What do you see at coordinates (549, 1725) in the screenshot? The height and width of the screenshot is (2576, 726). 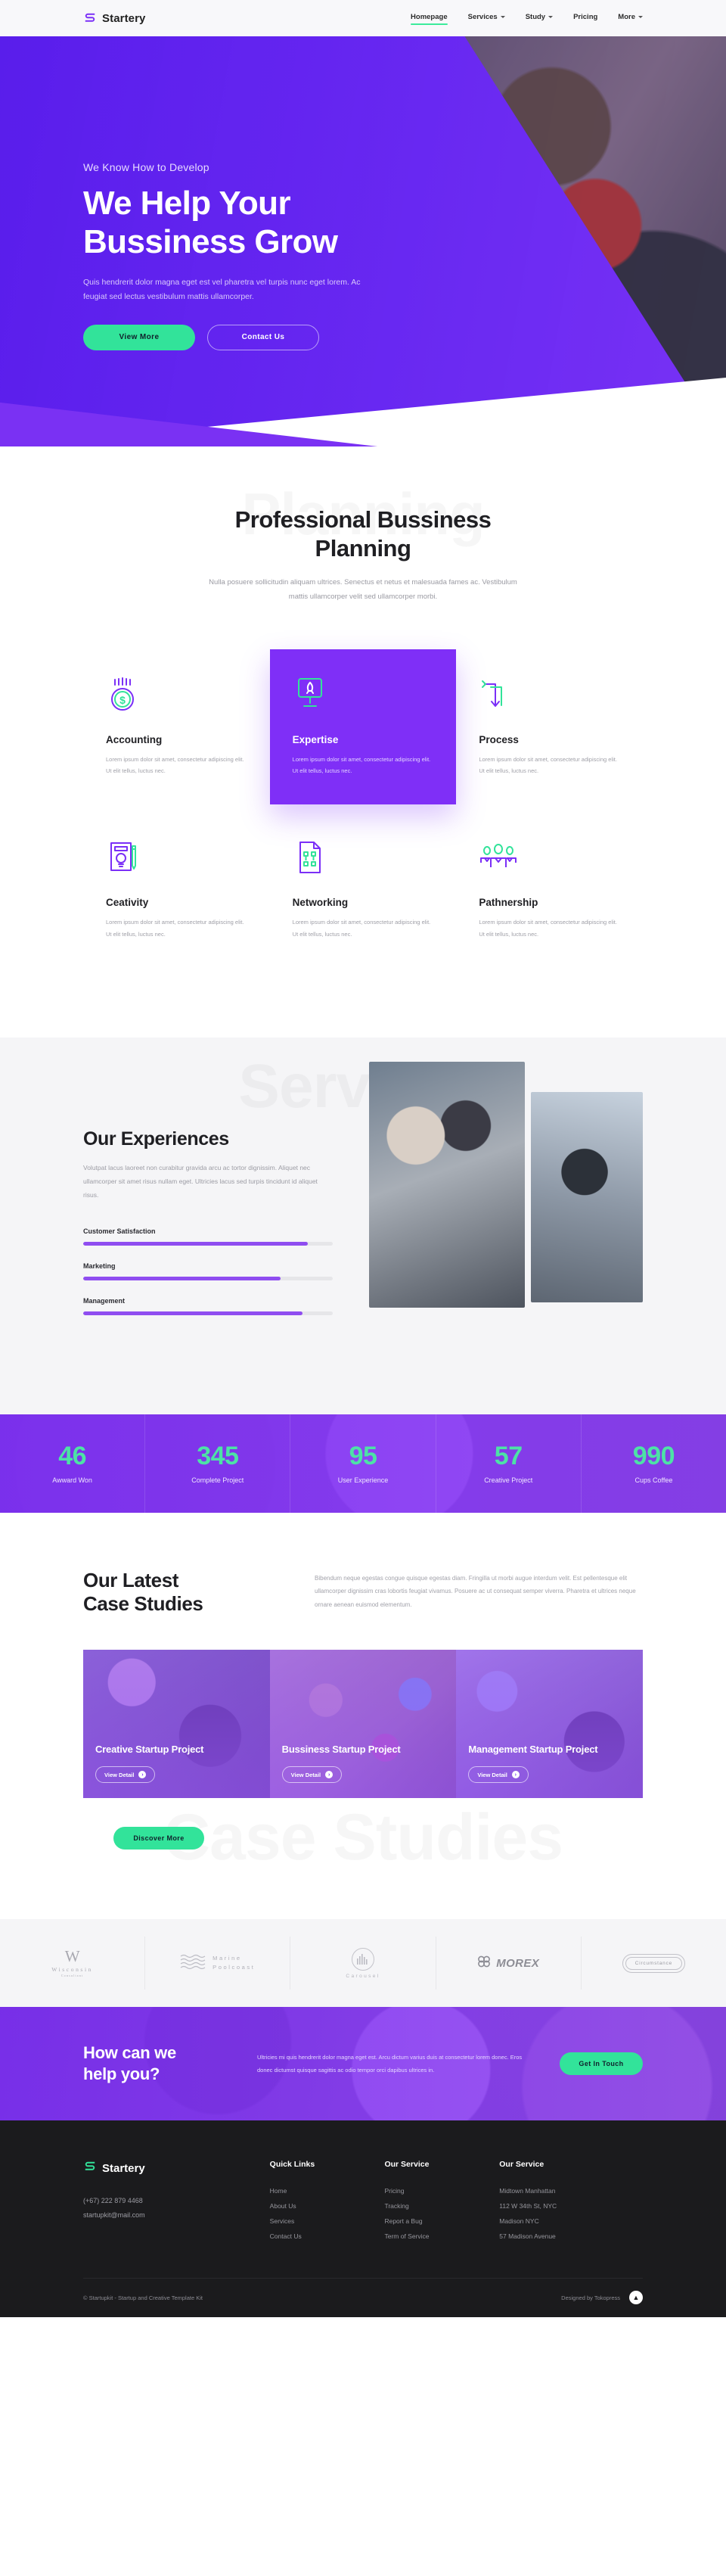 I see `case-card-management-startup-project: Management Startup Project View Detail ›` at bounding box center [549, 1725].